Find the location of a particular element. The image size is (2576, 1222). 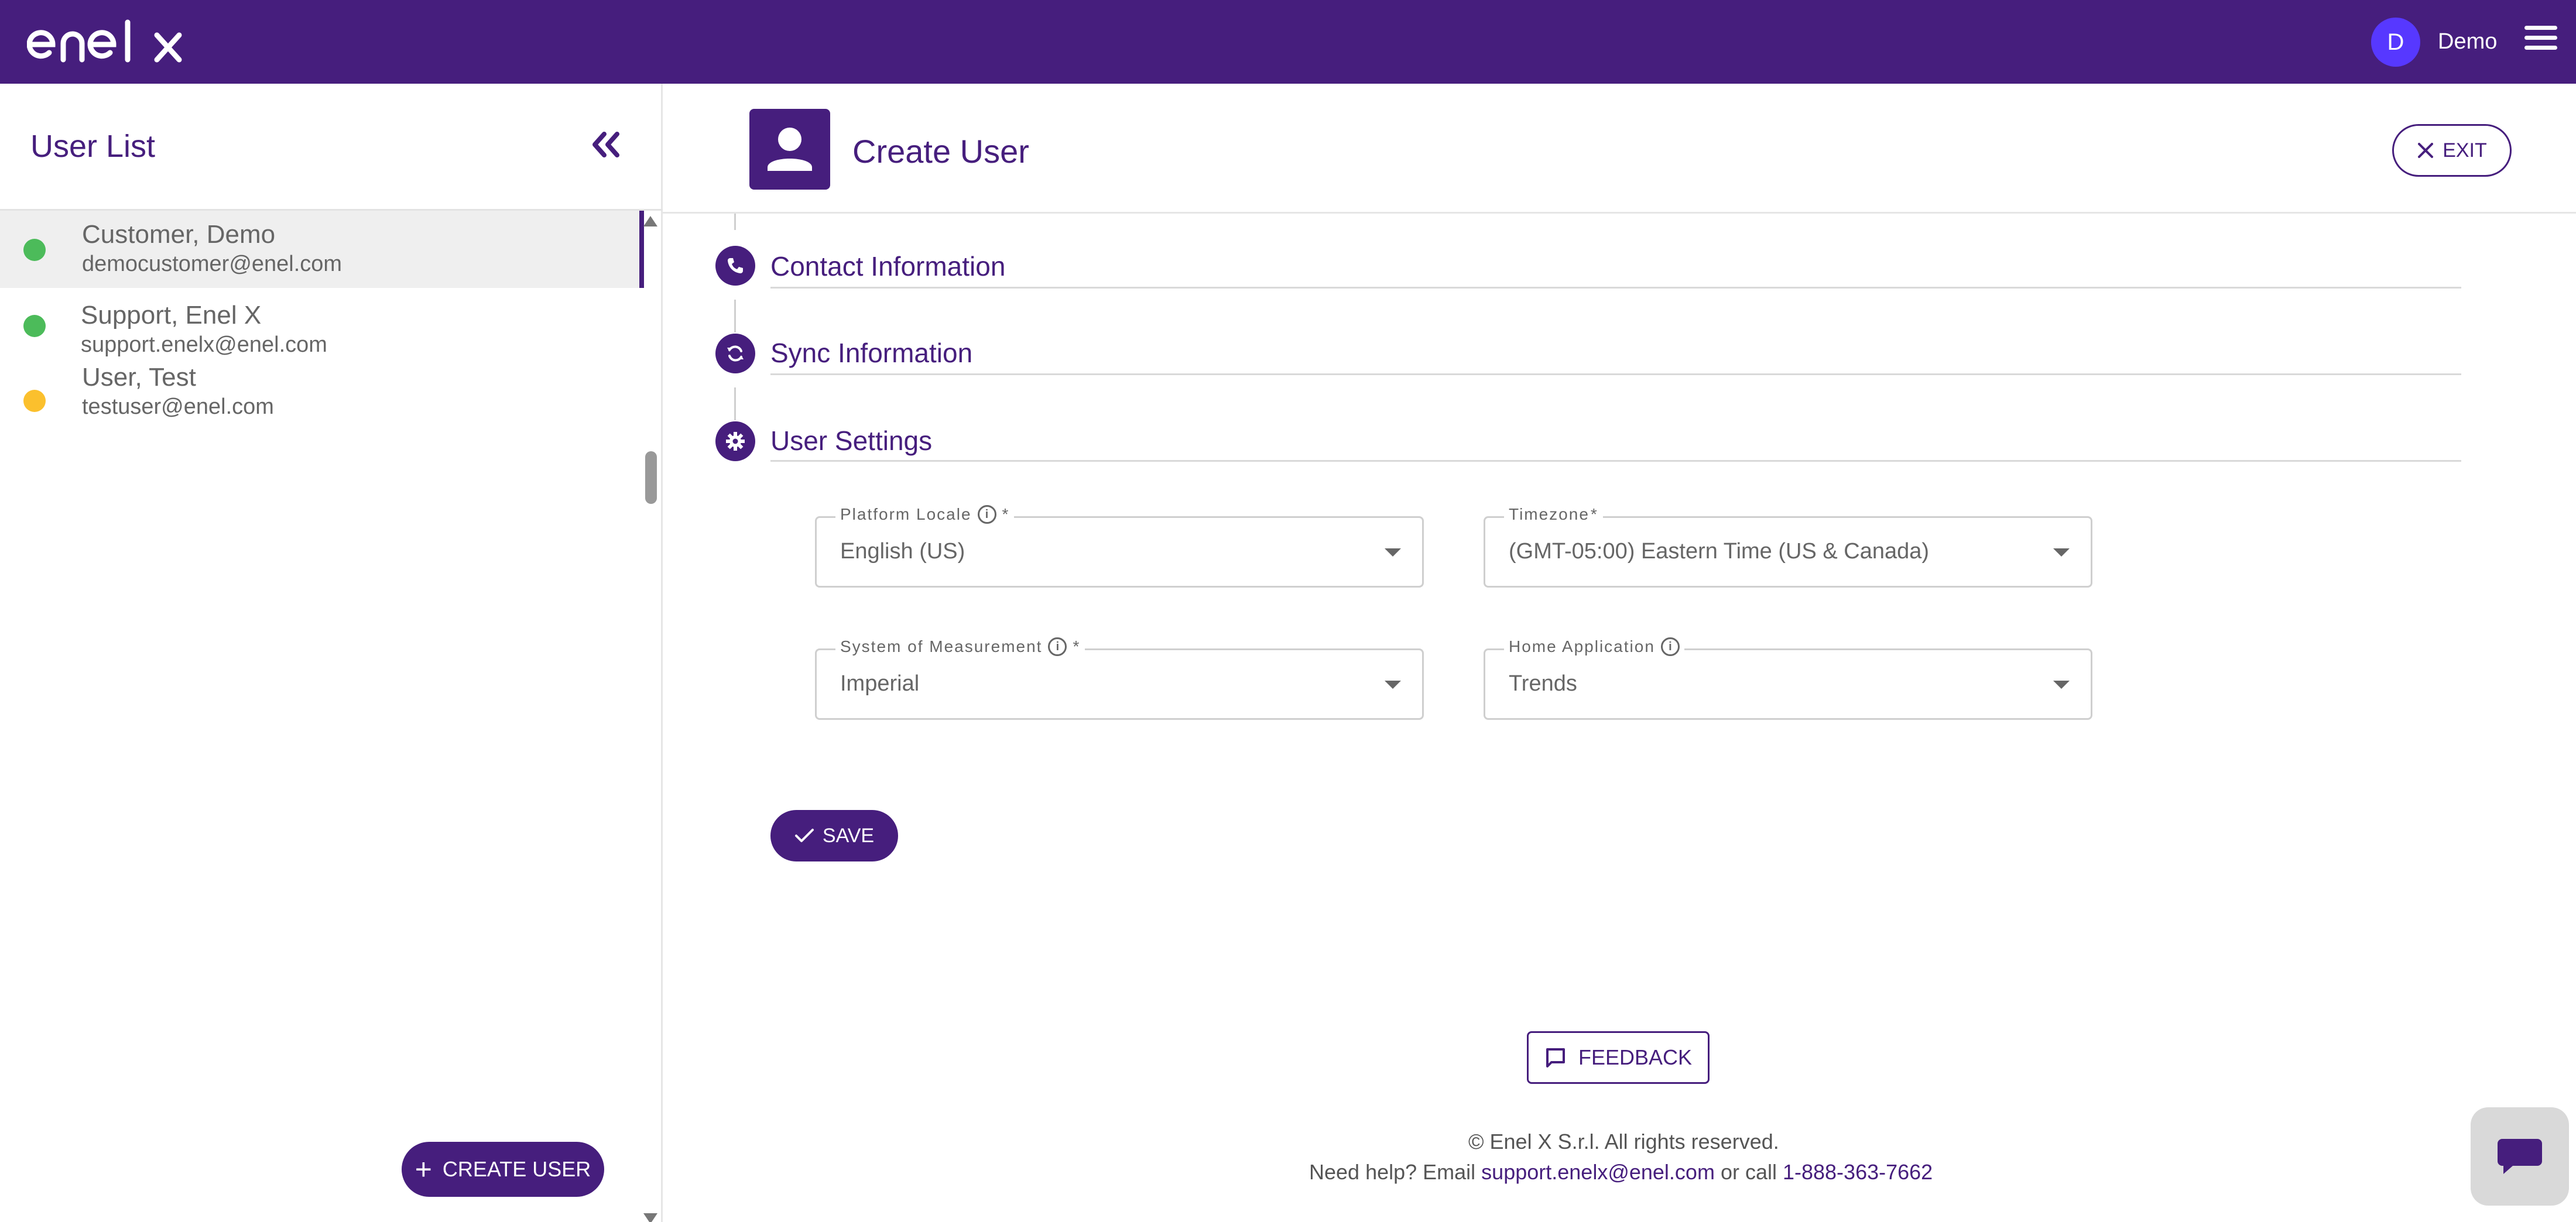

copyright-text: © Enel X S.r.l. All rights reserved. is located at coordinates (1623, 1142).